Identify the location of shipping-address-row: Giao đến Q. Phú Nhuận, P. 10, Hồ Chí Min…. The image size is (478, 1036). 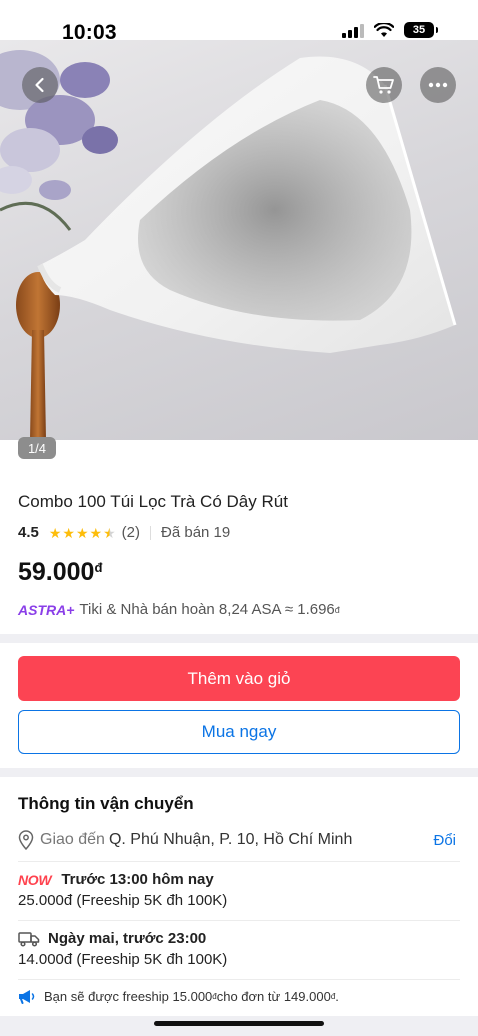
(239, 840).